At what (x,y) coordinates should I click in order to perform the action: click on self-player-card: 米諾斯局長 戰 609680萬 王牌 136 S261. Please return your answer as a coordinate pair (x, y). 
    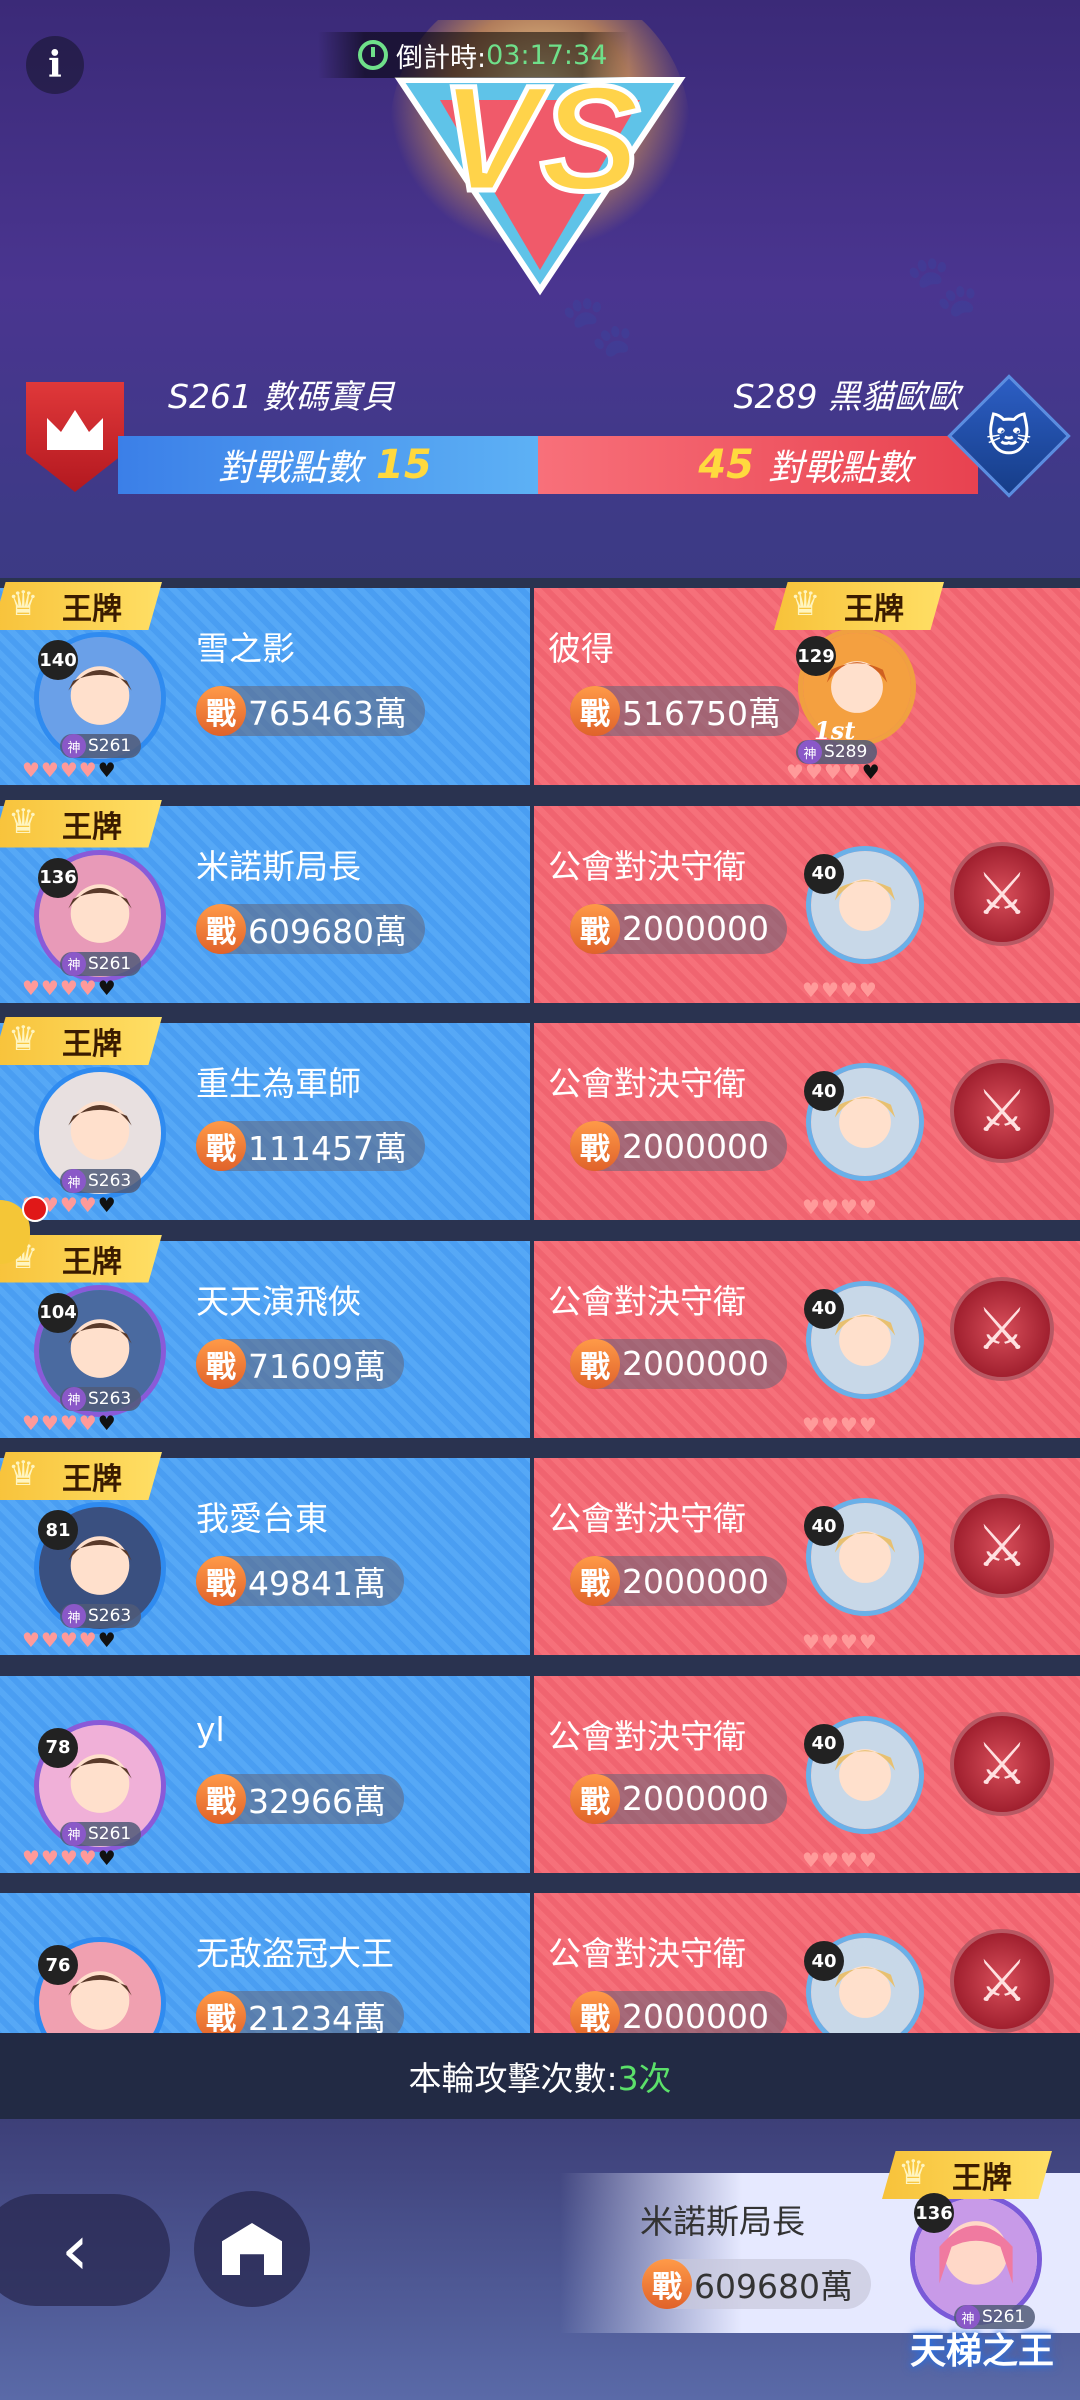
    Looking at the image, I should click on (820, 2242).